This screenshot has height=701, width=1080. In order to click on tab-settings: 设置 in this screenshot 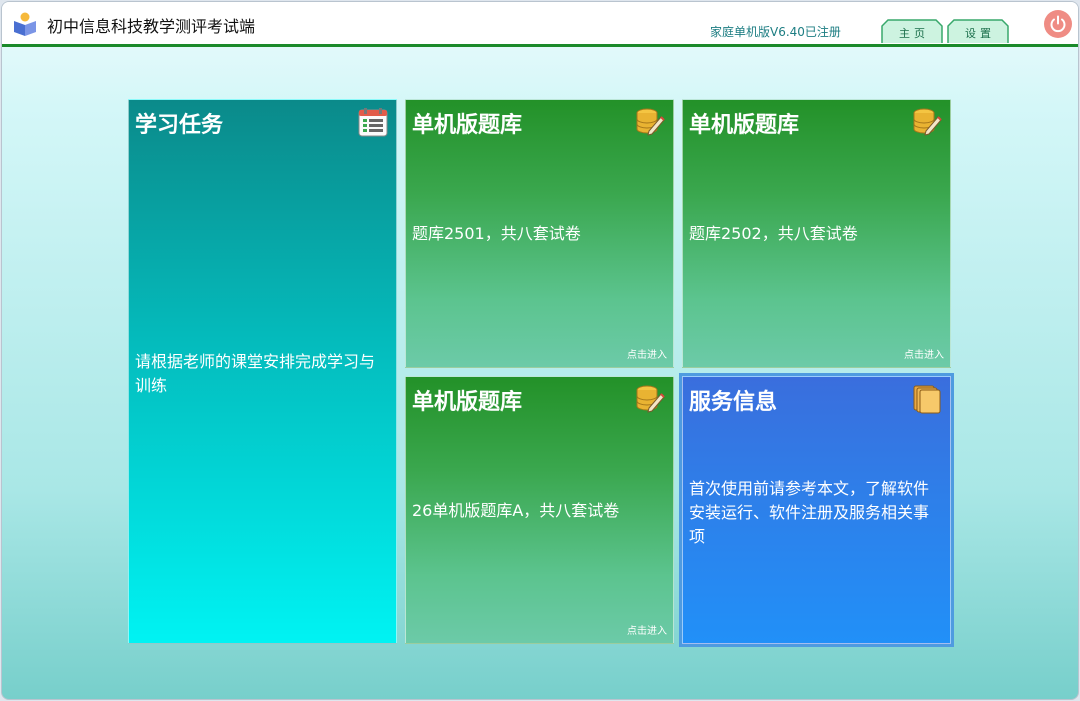, I will do `click(978, 31)`.